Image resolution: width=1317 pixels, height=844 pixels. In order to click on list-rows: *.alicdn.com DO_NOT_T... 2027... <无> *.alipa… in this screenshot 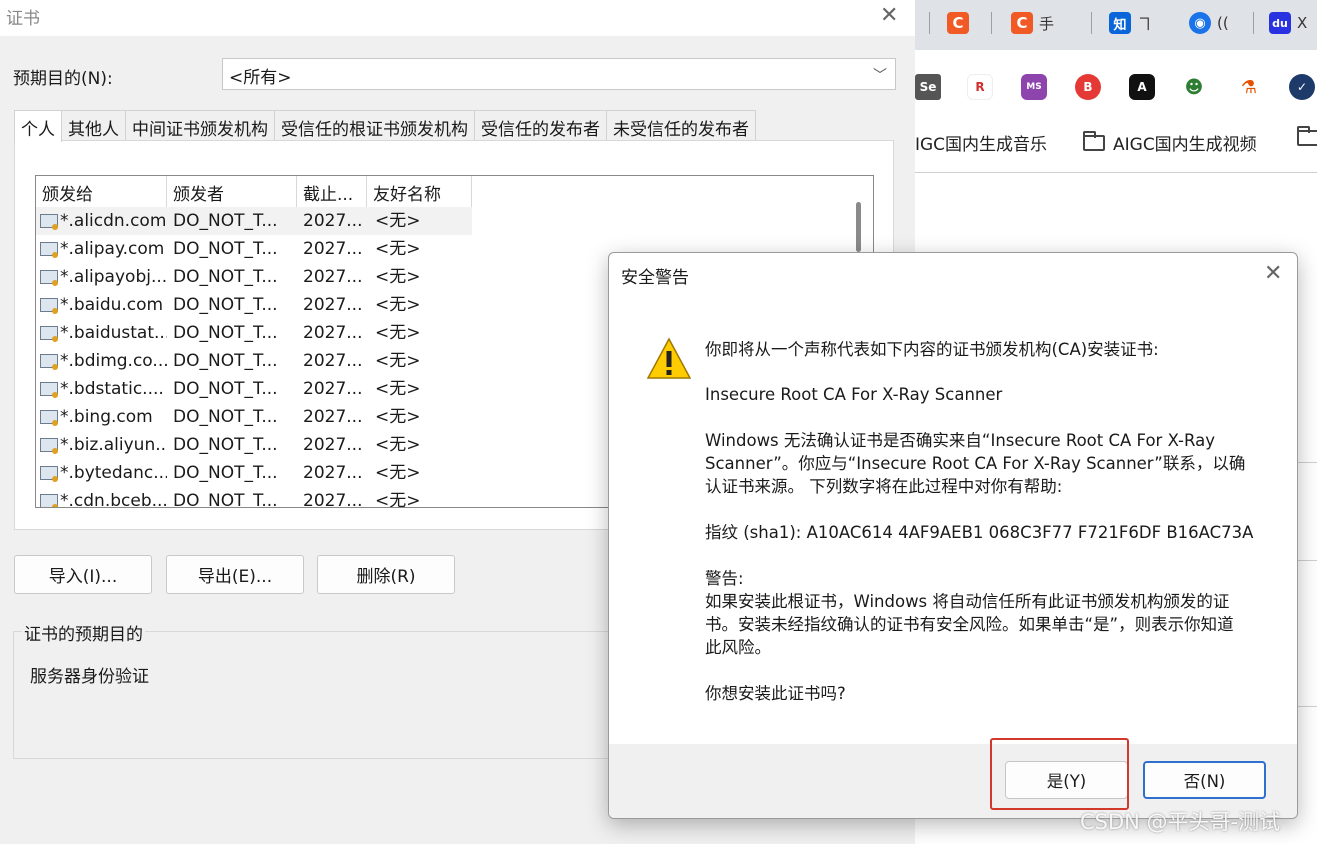, I will do `click(254, 357)`.